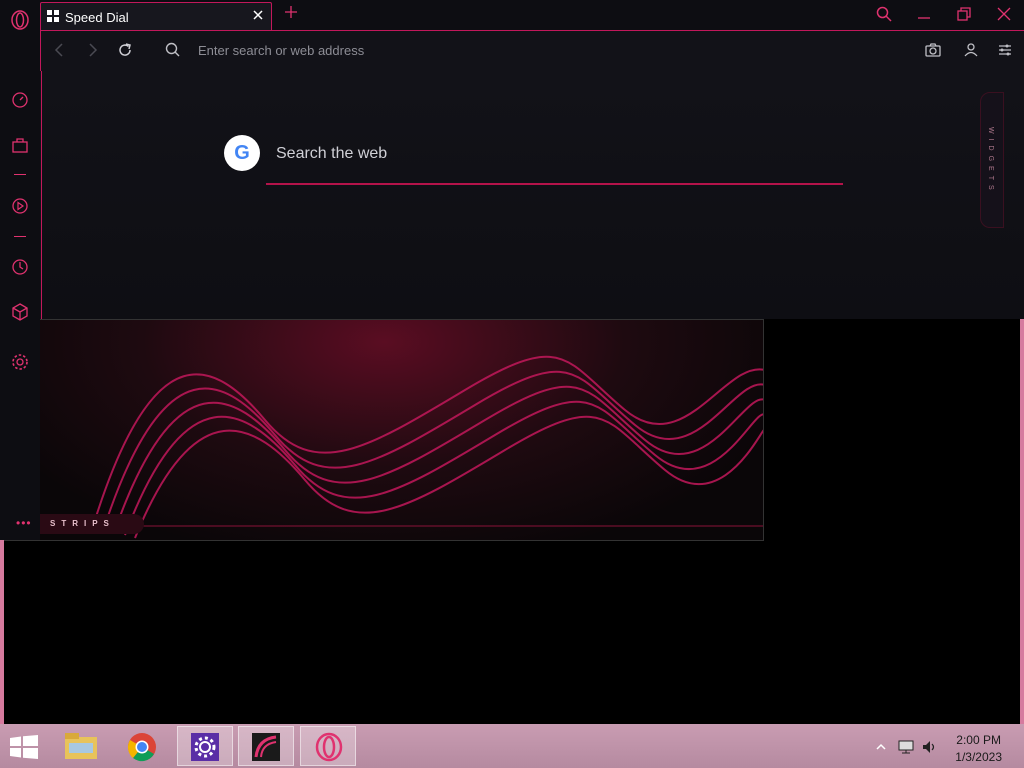 This screenshot has height=768, width=1024. I want to click on opera-button, so click(328, 746).